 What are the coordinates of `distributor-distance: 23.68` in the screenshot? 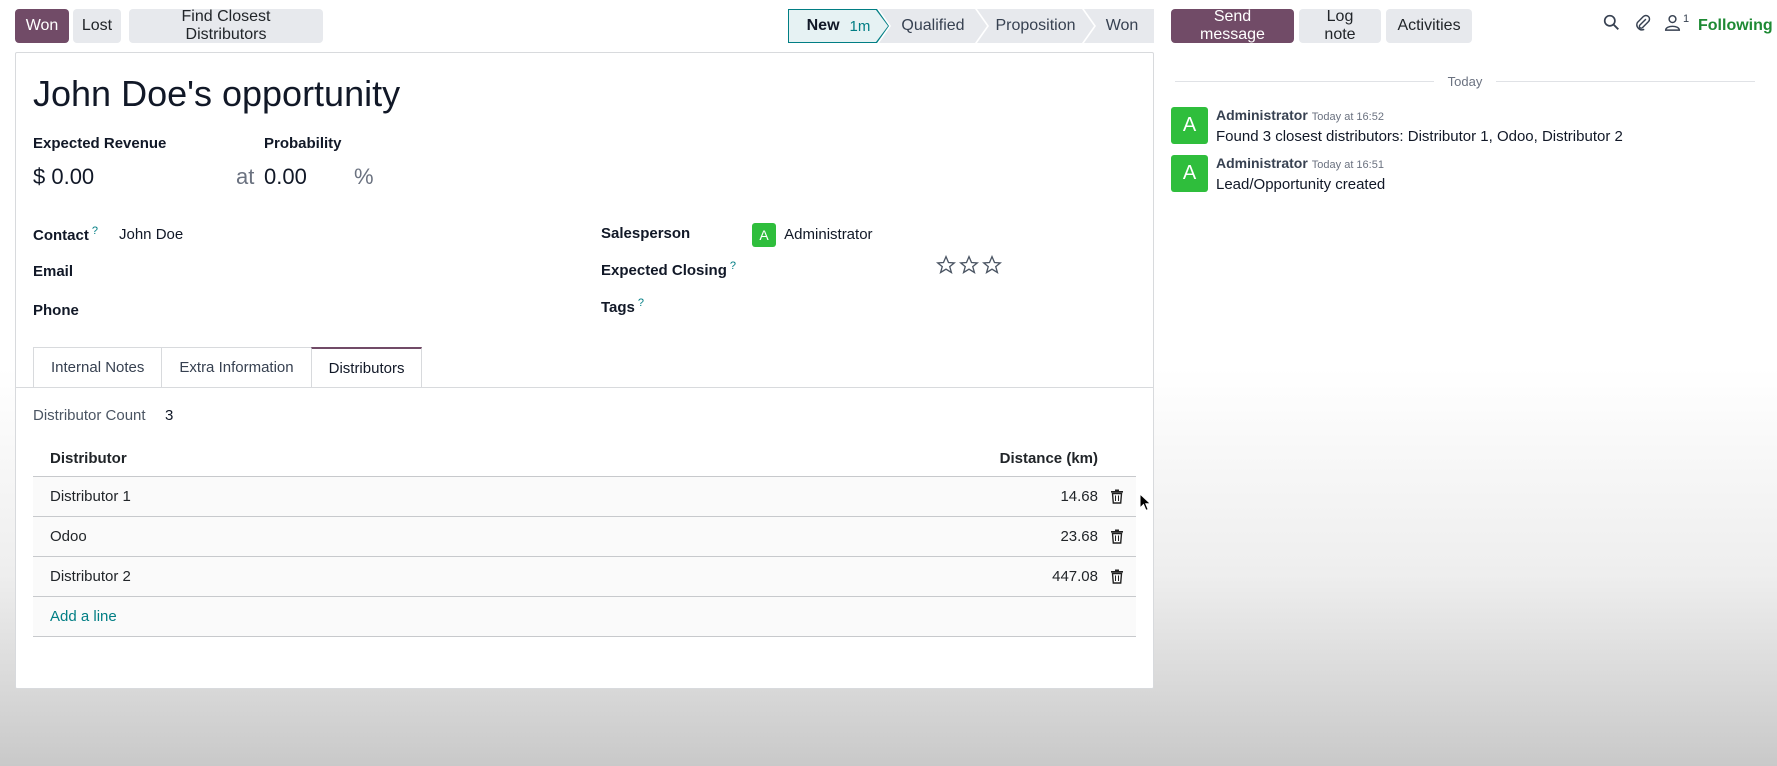 It's located at (1079, 536).